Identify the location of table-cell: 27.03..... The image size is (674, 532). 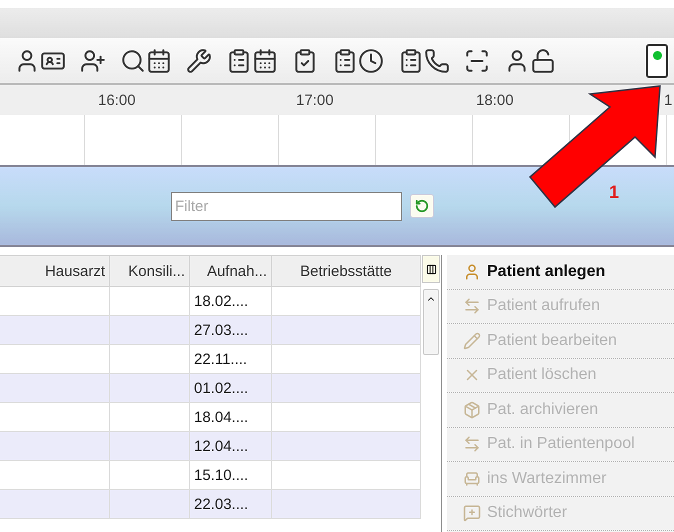
(231, 330).